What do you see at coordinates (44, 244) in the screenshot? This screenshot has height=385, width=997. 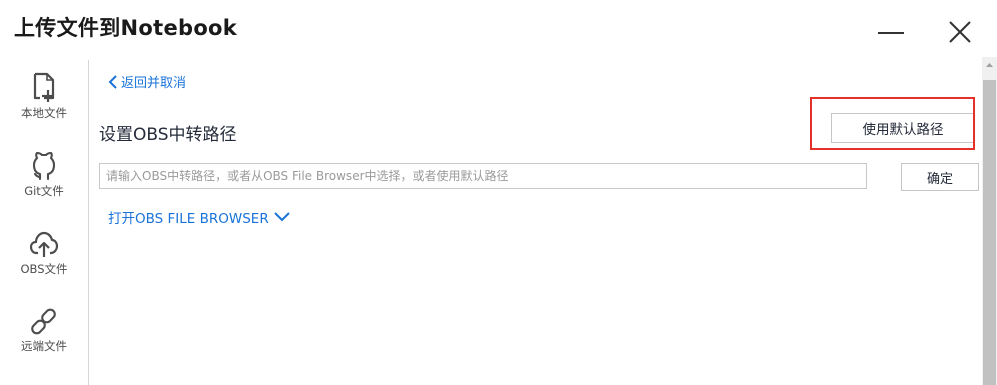 I see `cloud-upload-icon` at bounding box center [44, 244].